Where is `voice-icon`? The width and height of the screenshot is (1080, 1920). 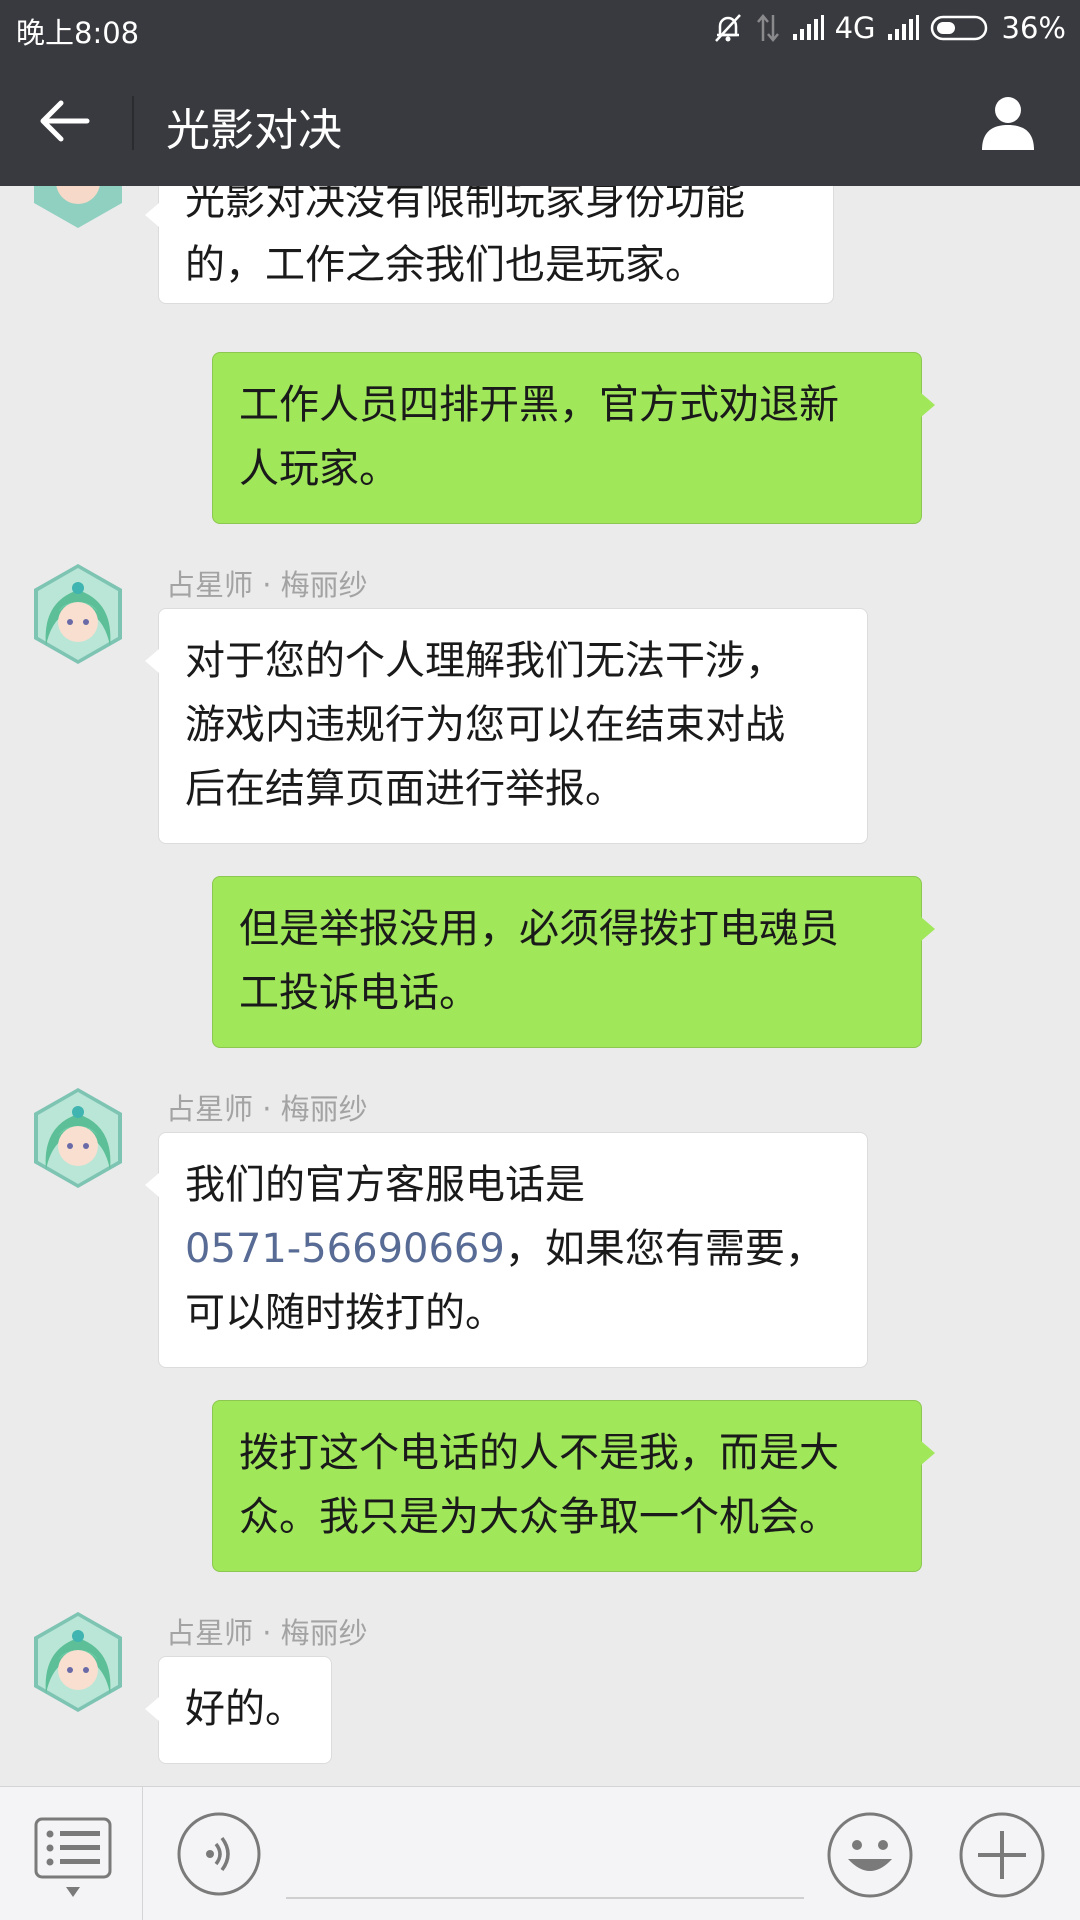 voice-icon is located at coordinates (219, 1854).